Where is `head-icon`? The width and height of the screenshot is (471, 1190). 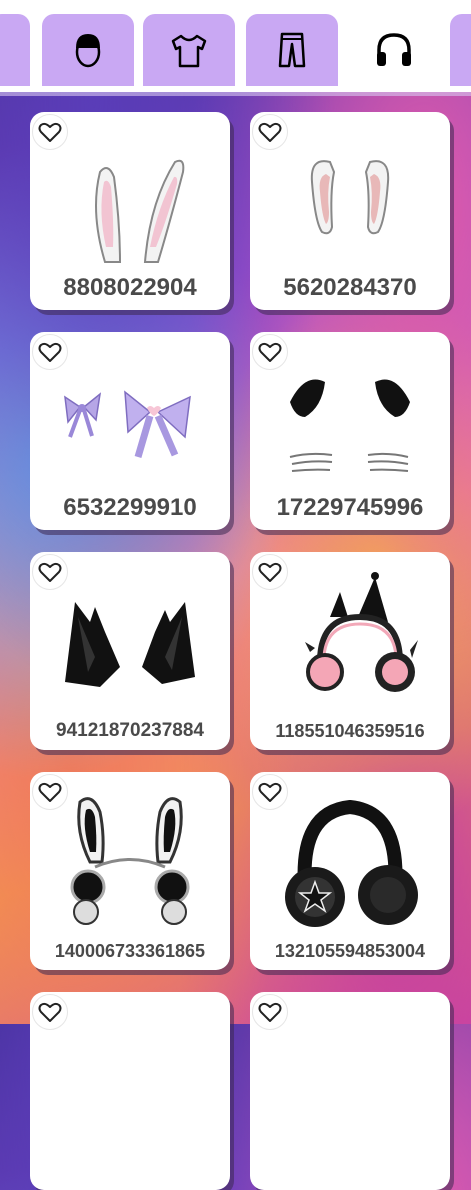 head-icon is located at coordinates (88, 51).